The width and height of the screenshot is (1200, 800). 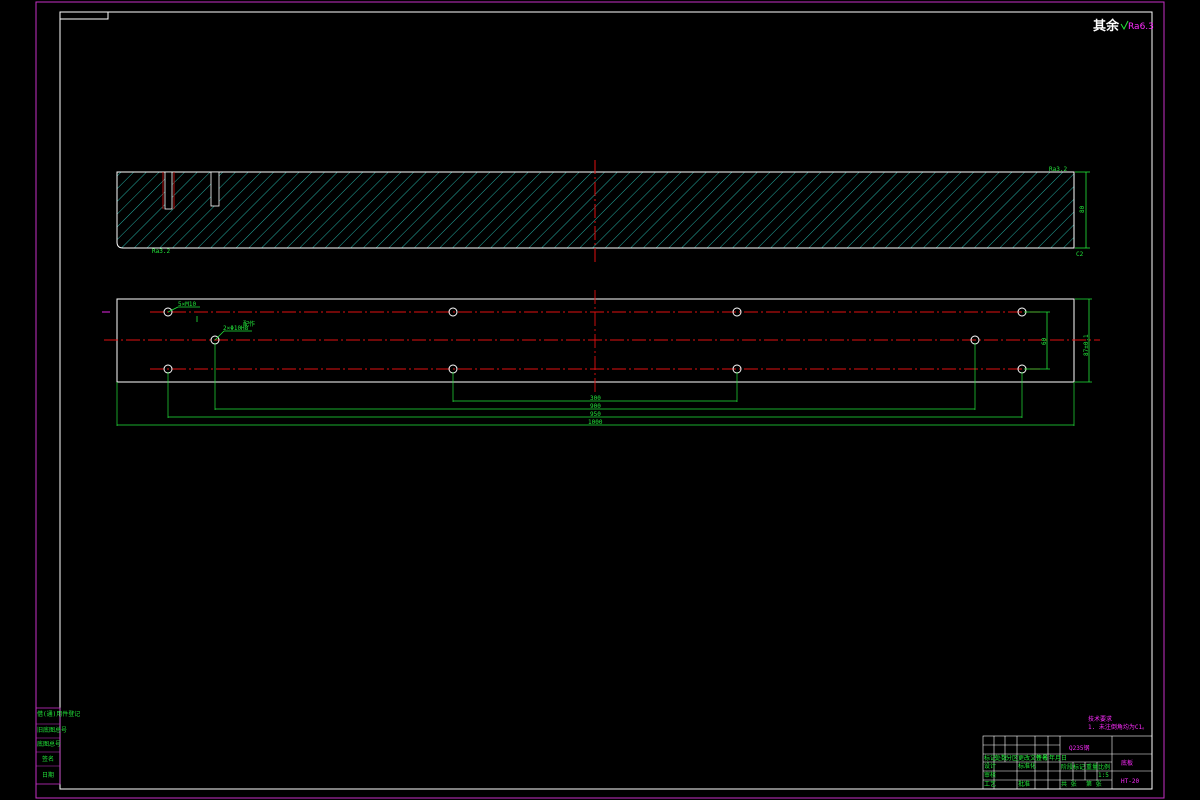 What do you see at coordinates (58, 714) in the screenshot?
I see `stamp-row: 借(通)用件登记` at bounding box center [58, 714].